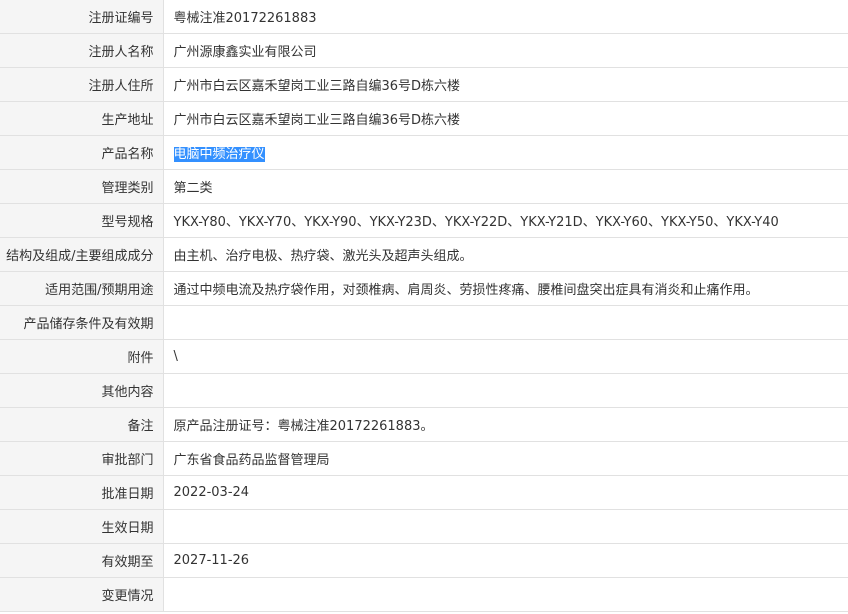  Describe the element at coordinates (82, 526) in the screenshot. I see `row-label: 生效日期` at that location.